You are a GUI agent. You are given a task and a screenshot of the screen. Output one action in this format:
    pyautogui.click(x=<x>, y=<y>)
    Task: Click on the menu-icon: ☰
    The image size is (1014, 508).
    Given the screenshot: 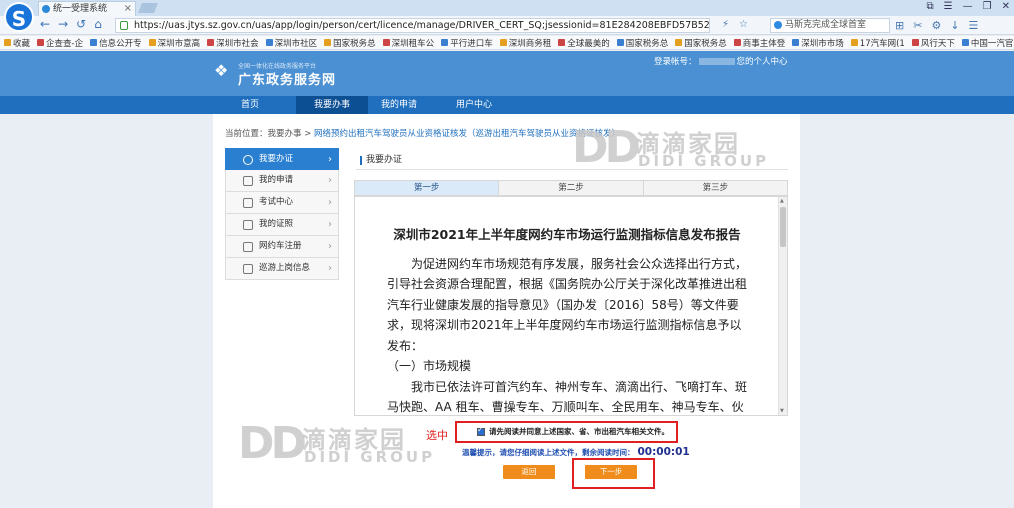 What is the action you would take?
    pyautogui.click(x=974, y=25)
    